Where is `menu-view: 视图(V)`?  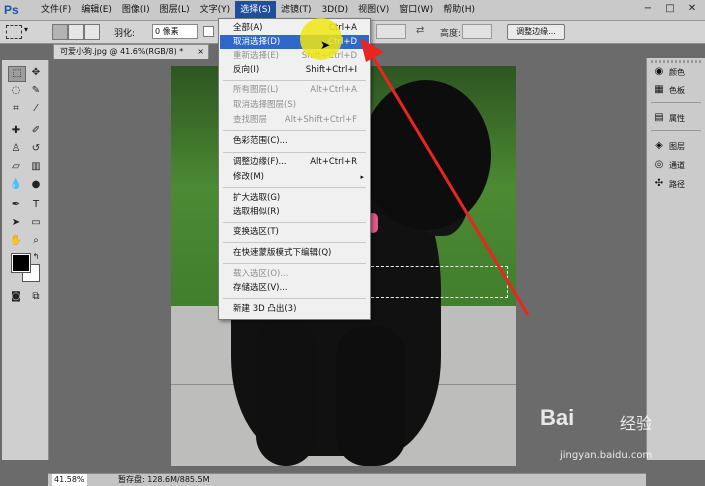 menu-view: 视图(V) is located at coordinates (373, 10).